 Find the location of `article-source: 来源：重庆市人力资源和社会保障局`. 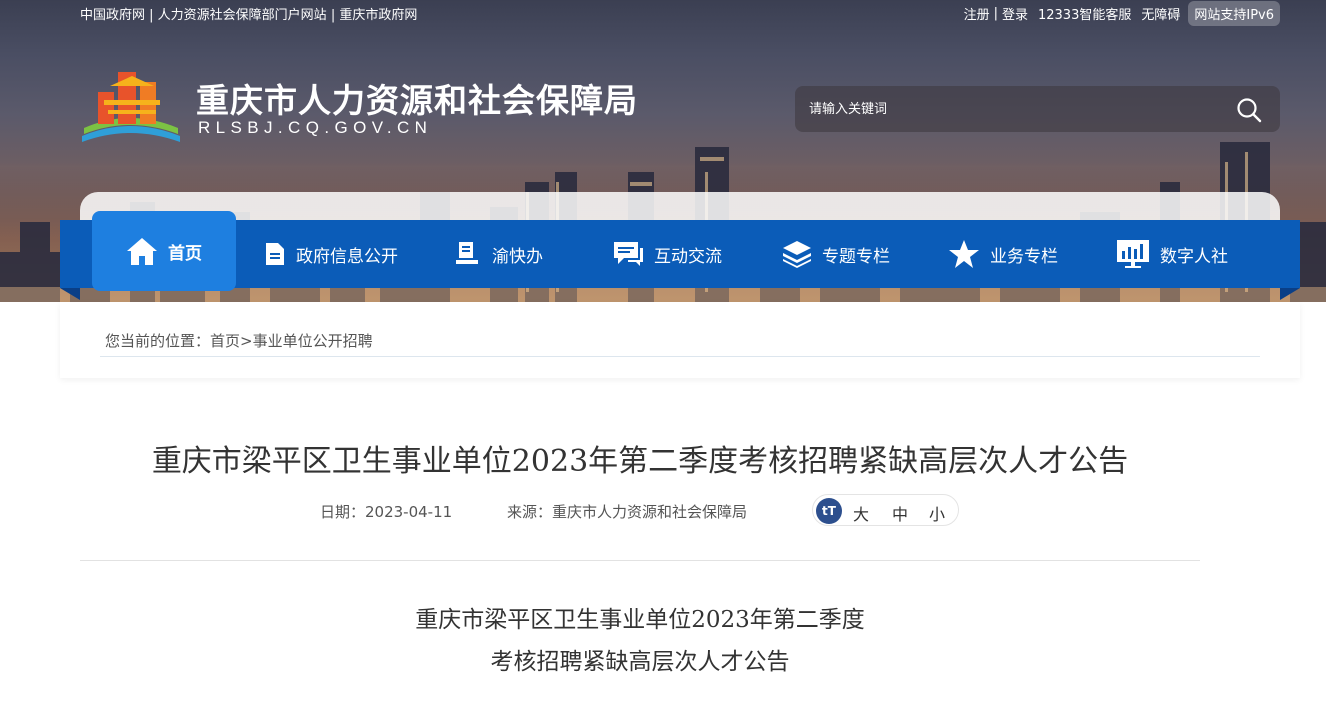

article-source: 来源：重庆市人力资源和社会保障局 is located at coordinates (627, 512).